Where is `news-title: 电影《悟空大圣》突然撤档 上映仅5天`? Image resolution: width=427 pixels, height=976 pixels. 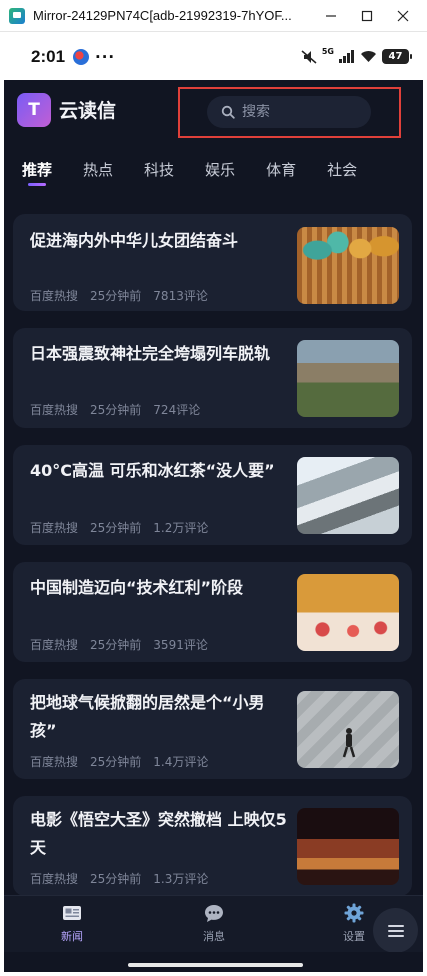
news-title: 电影《悟空大圣》突然撤档 上映仅5天 is located at coordinates (158, 833).